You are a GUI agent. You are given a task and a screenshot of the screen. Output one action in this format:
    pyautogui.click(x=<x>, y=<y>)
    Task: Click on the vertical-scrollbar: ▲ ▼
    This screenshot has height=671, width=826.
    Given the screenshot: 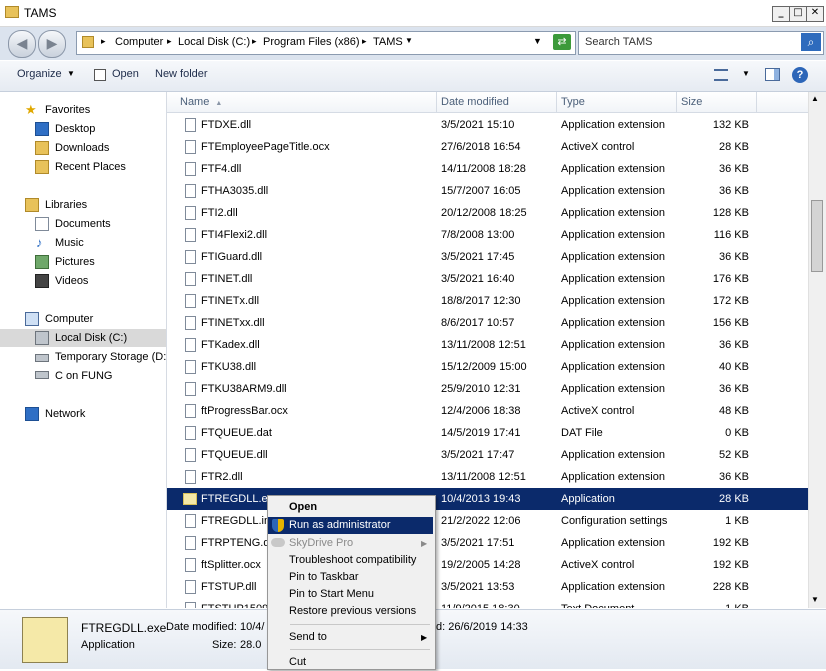 What is the action you would take?
    pyautogui.click(x=817, y=350)
    